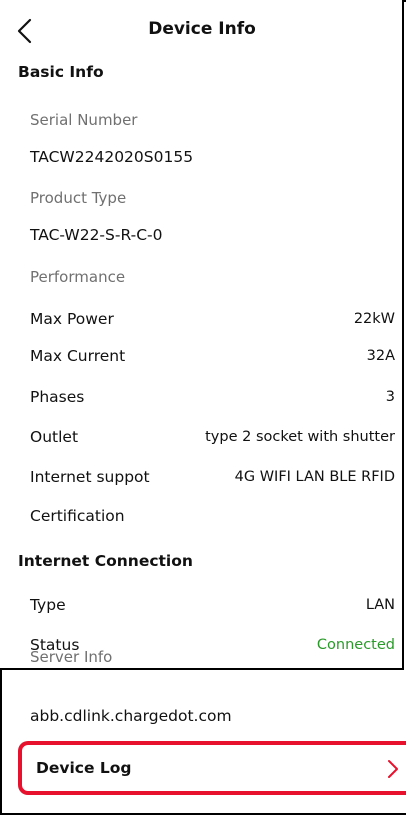 The width and height of the screenshot is (406, 815). What do you see at coordinates (48, 605) in the screenshot?
I see `connection-type-label: Type` at bounding box center [48, 605].